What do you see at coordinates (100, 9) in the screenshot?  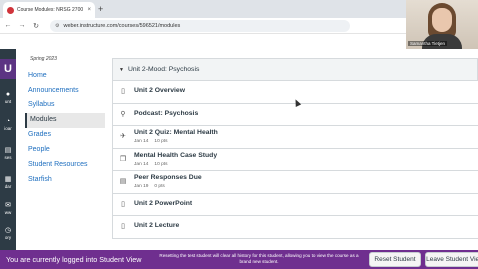 I see `new-tab-icon: +` at bounding box center [100, 9].